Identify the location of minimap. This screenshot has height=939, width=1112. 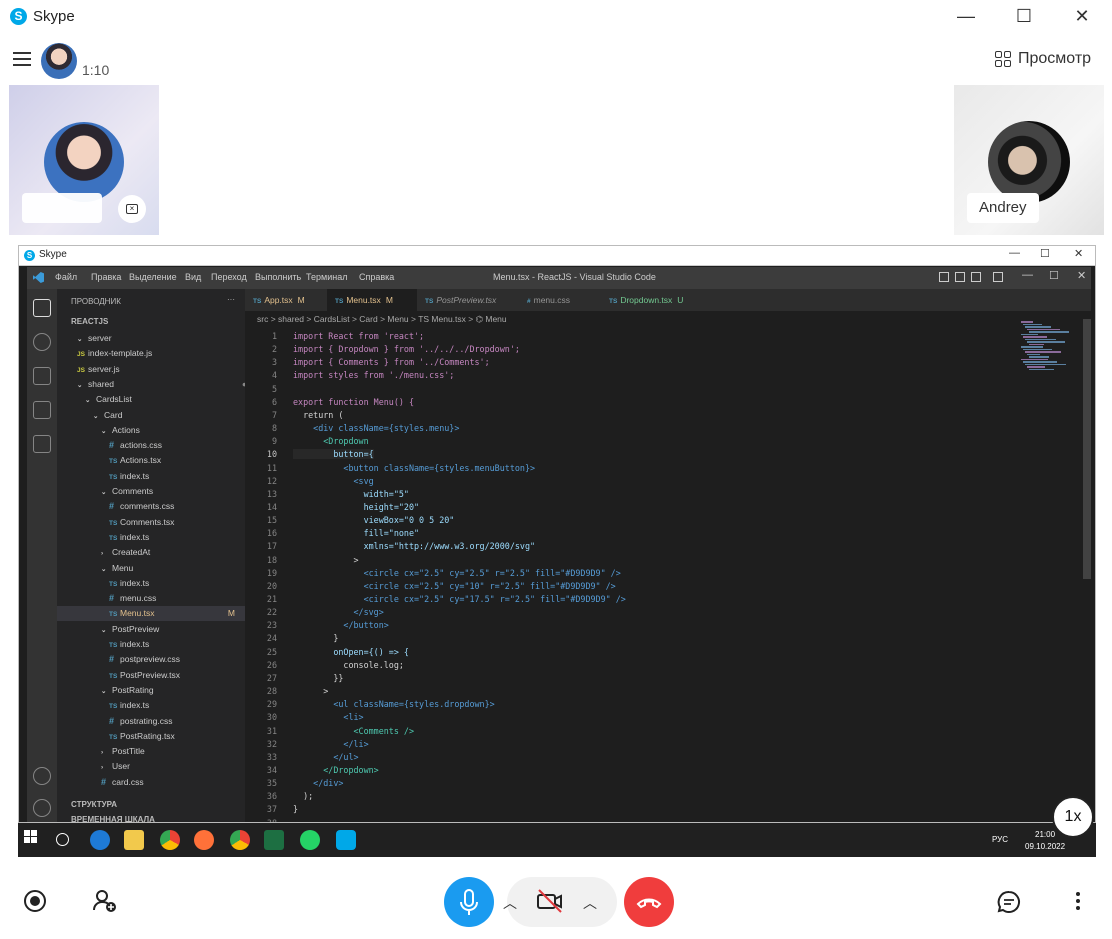
(1054, 351).